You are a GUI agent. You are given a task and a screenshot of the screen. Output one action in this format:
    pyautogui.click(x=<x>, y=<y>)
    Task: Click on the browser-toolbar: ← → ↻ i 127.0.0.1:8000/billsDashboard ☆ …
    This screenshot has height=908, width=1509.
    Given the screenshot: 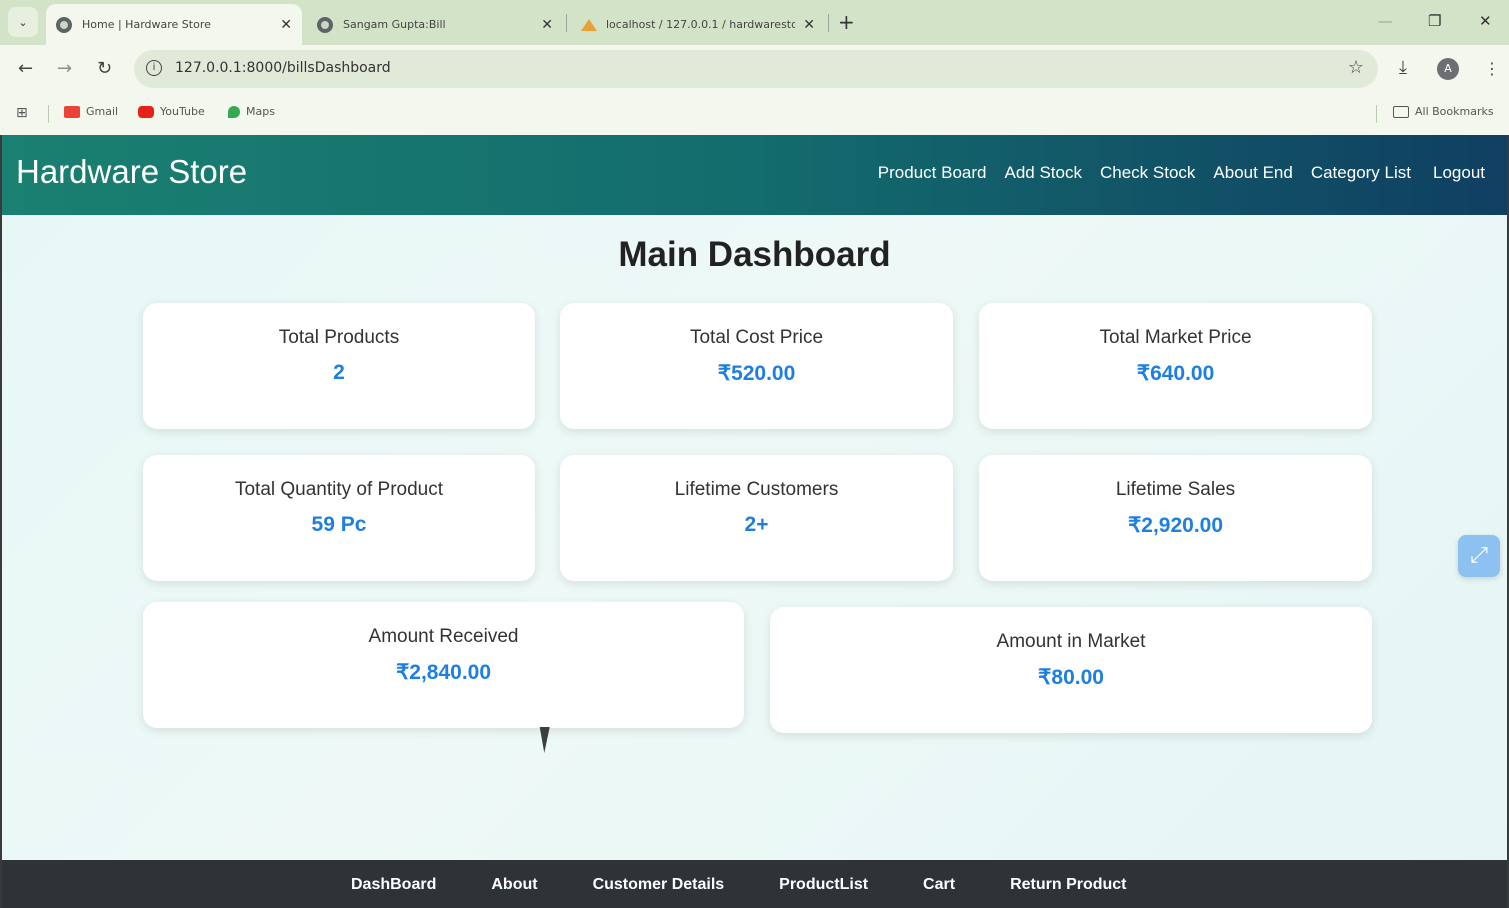 What is the action you would take?
    pyautogui.click(x=754, y=69)
    